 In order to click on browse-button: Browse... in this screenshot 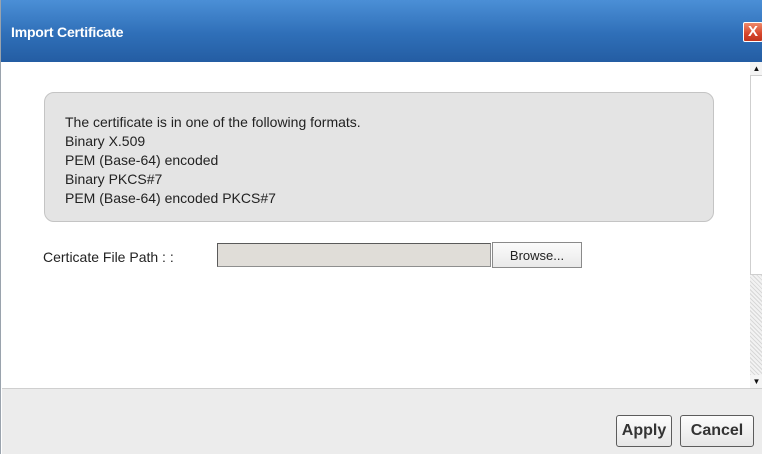, I will do `click(537, 255)`.